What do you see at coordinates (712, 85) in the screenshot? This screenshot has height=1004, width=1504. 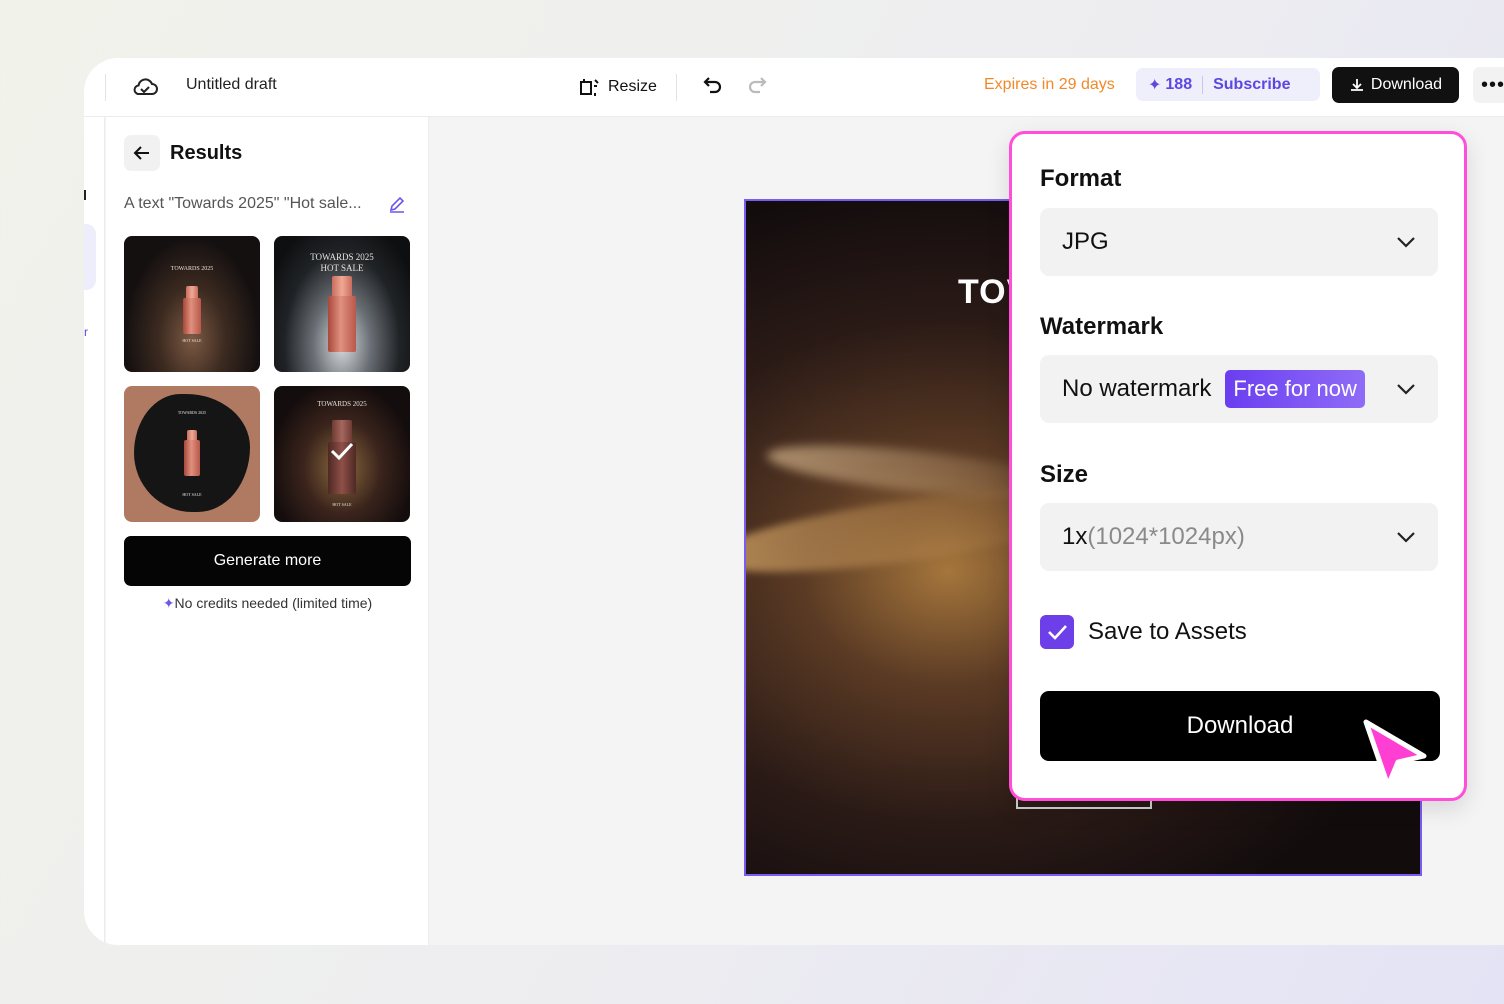 I see `undo-icon` at bounding box center [712, 85].